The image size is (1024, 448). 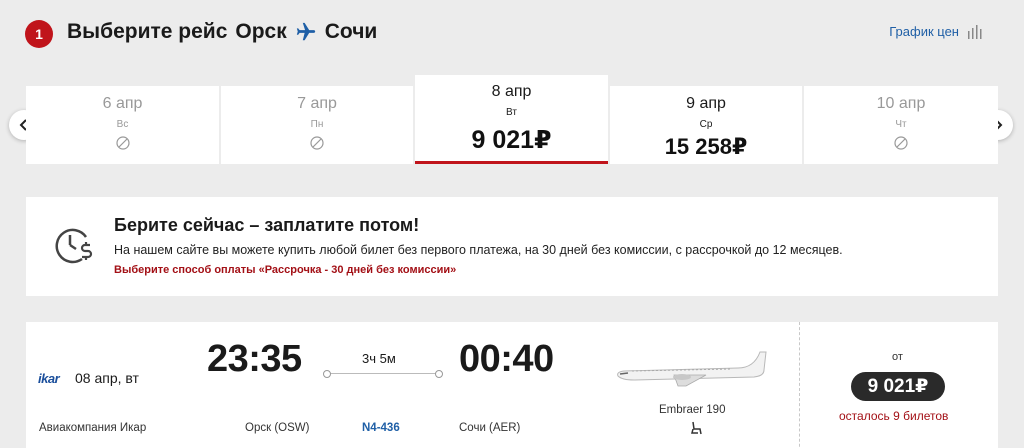 What do you see at coordinates (706, 103) in the screenshot?
I see `date-label: 9 апр` at bounding box center [706, 103].